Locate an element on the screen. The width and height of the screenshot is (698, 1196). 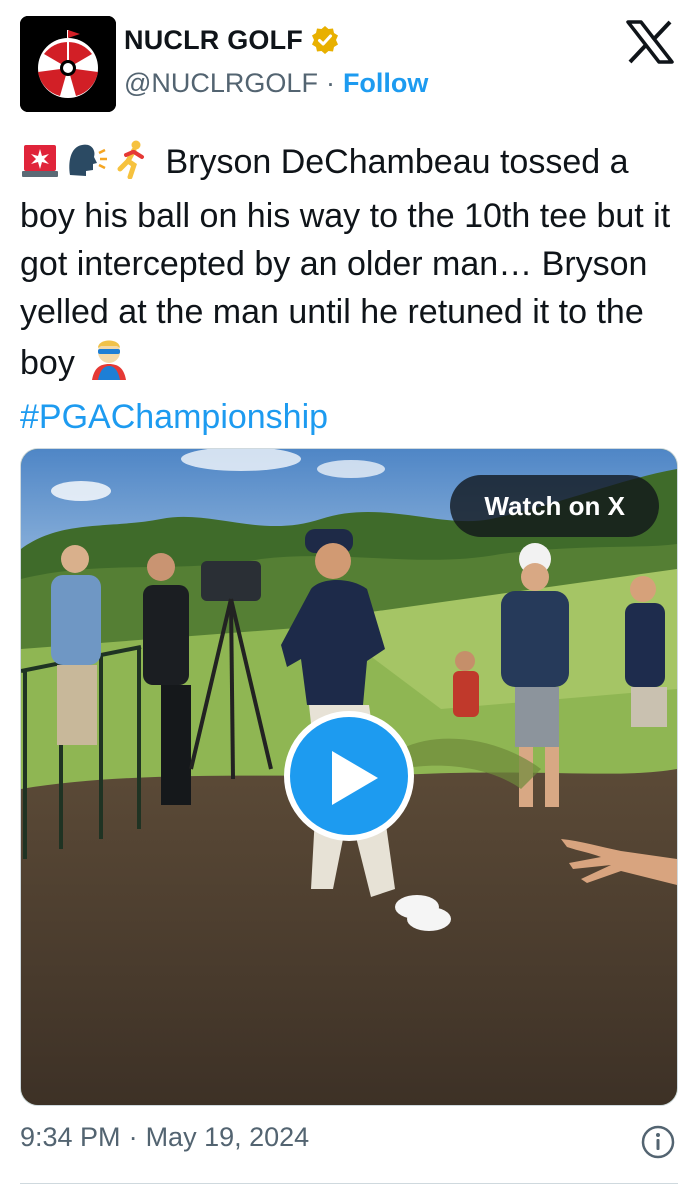
superhero-emoji-icon is located at coordinates (109, 364).